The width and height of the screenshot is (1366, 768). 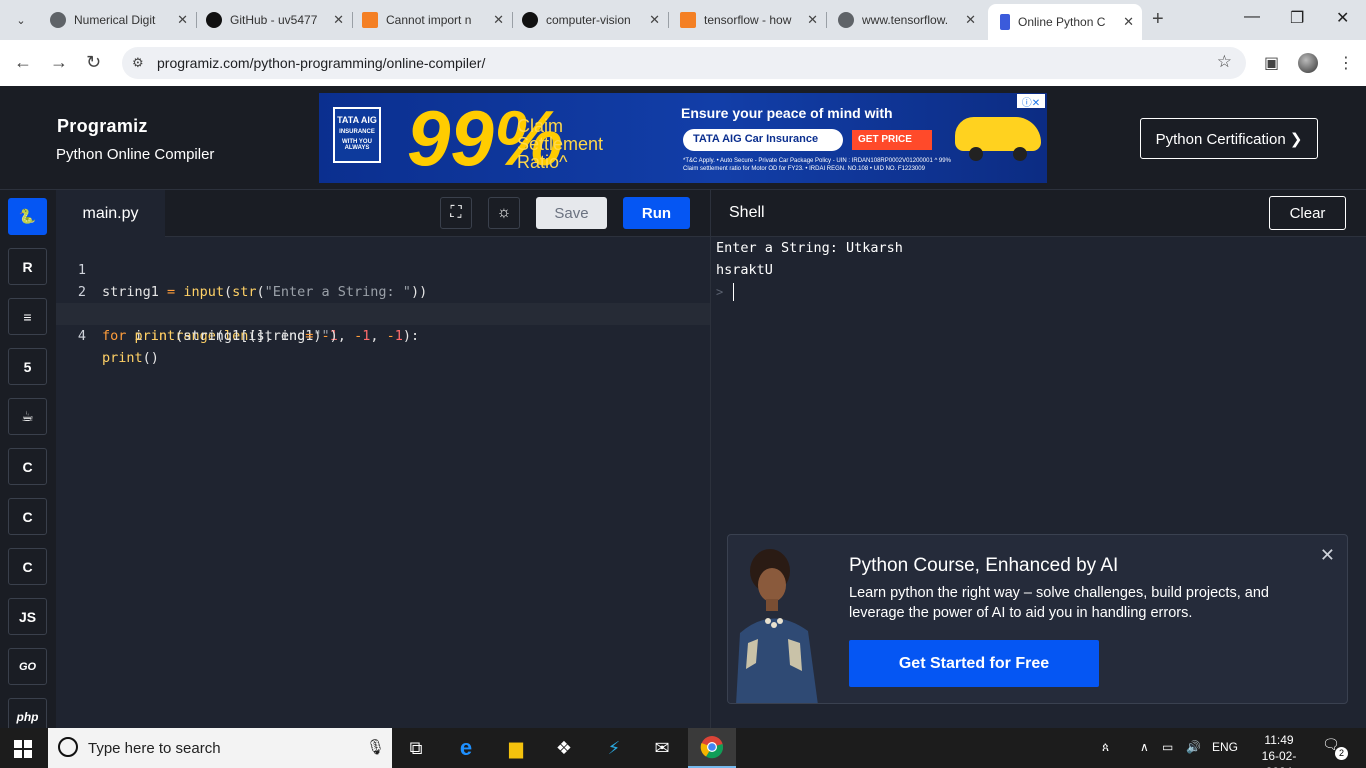 I want to click on lang-html: 5, so click(x=27, y=366).